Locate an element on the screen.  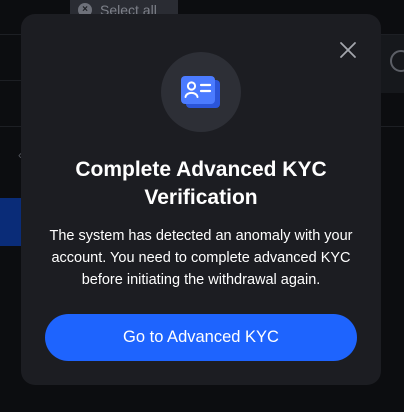
id-card-icon is located at coordinates (200, 92).